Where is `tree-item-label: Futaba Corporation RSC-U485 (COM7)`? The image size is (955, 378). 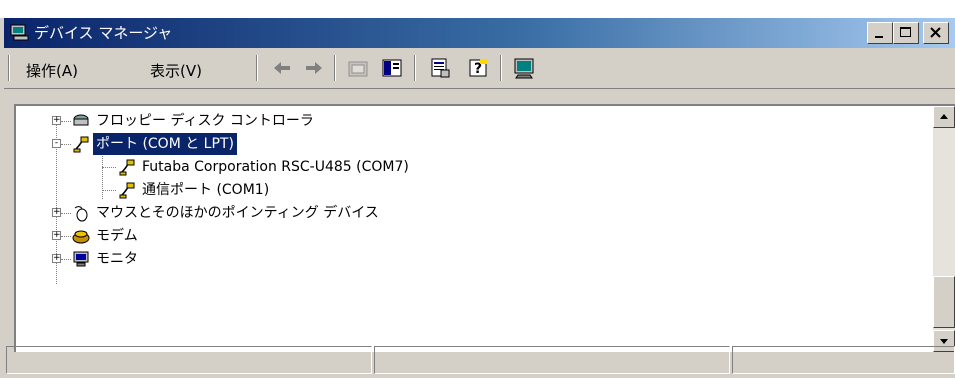
tree-item-label: Futaba Corporation RSC-U485 (COM7) is located at coordinates (275, 167).